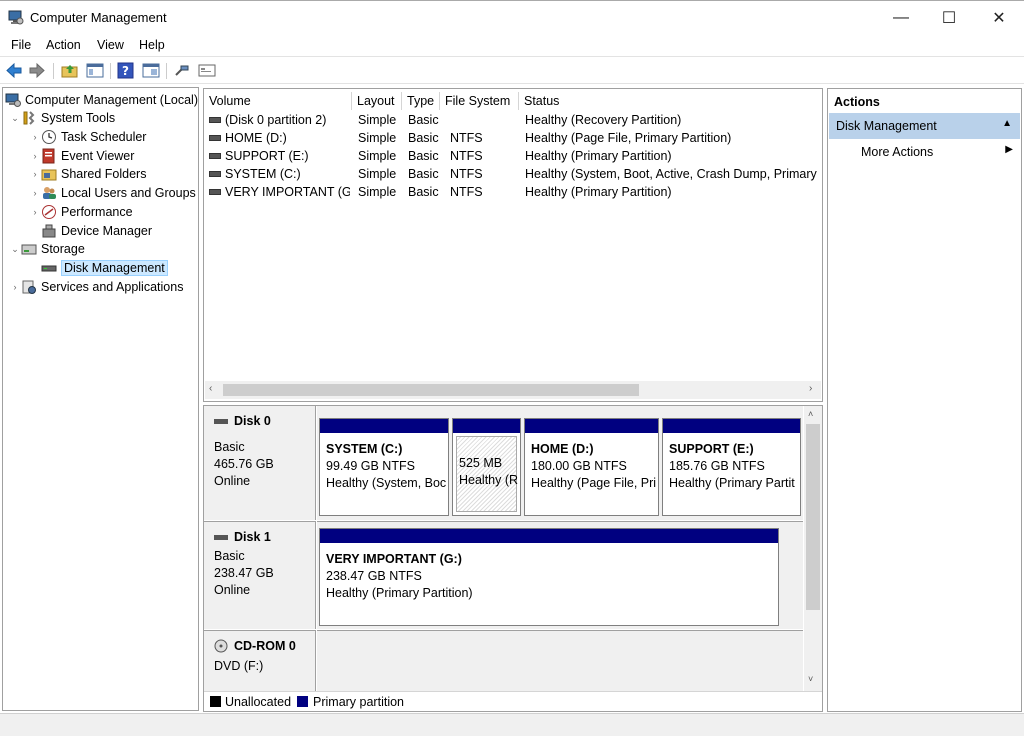 The width and height of the screenshot is (1024, 736). I want to click on disk-0-name: Disk 0, so click(242, 421).